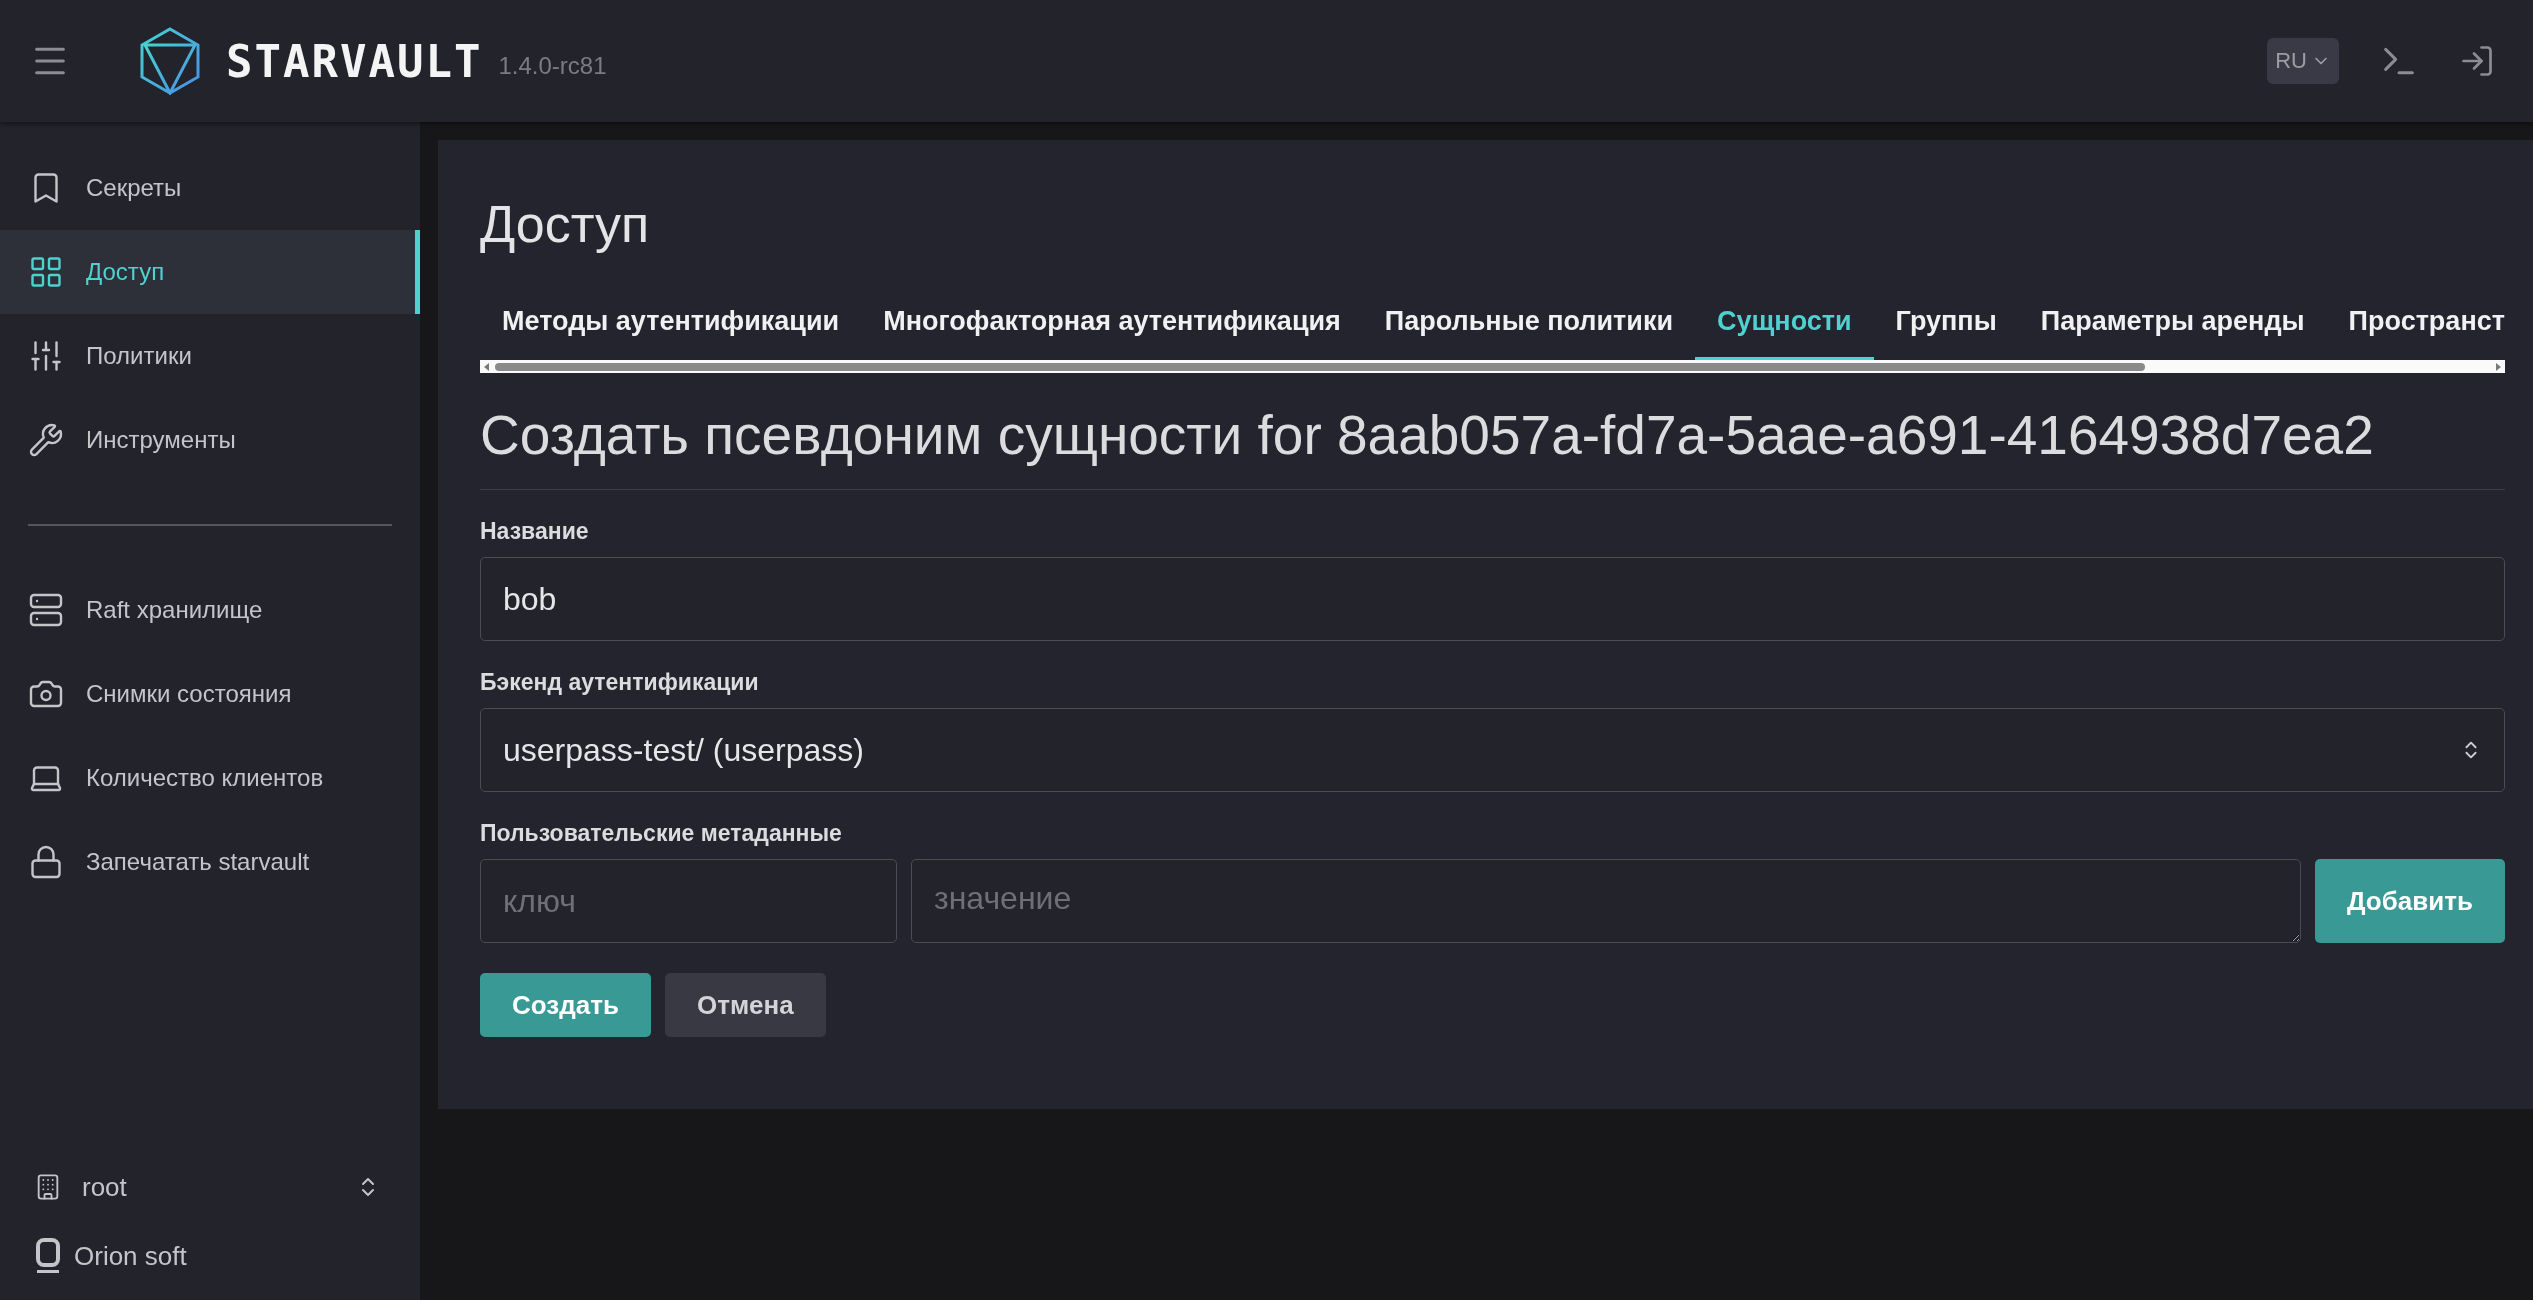 This screenshot has height=1300, width=2533. What do you see at coordinates (552, 66) in the screenshot?
I see `version-label: 1.4.0-rc81` at bounding box center [552, 66].